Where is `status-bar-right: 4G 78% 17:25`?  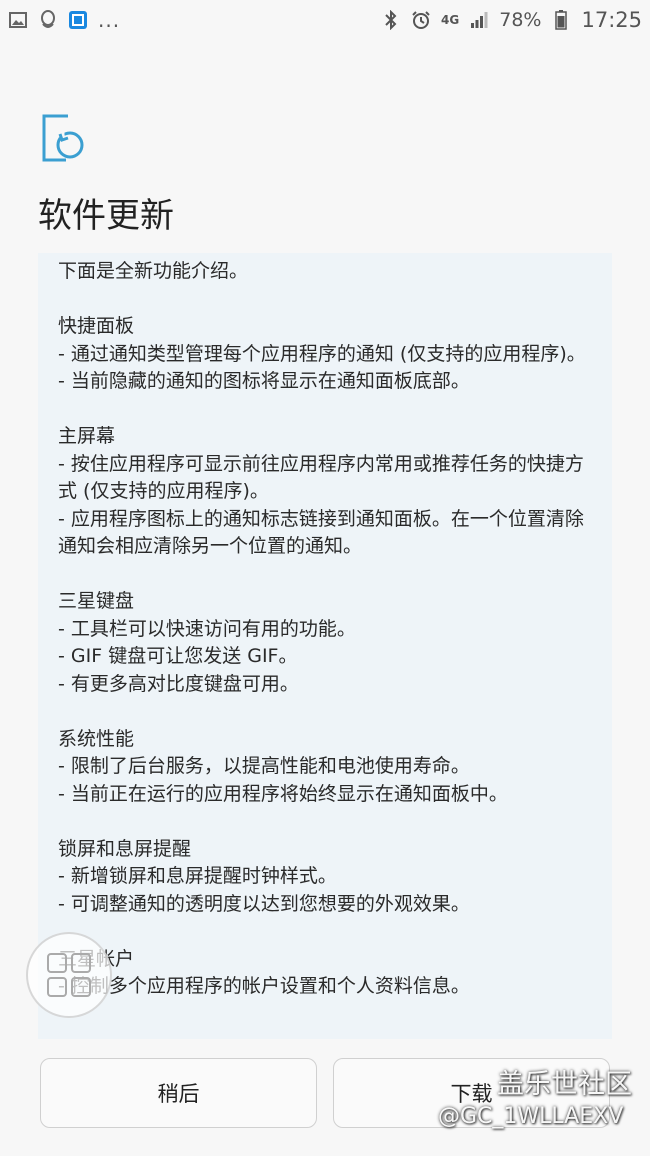 status-bar-right: 4G 78% 17:25 is located at coordinates (511, 20).